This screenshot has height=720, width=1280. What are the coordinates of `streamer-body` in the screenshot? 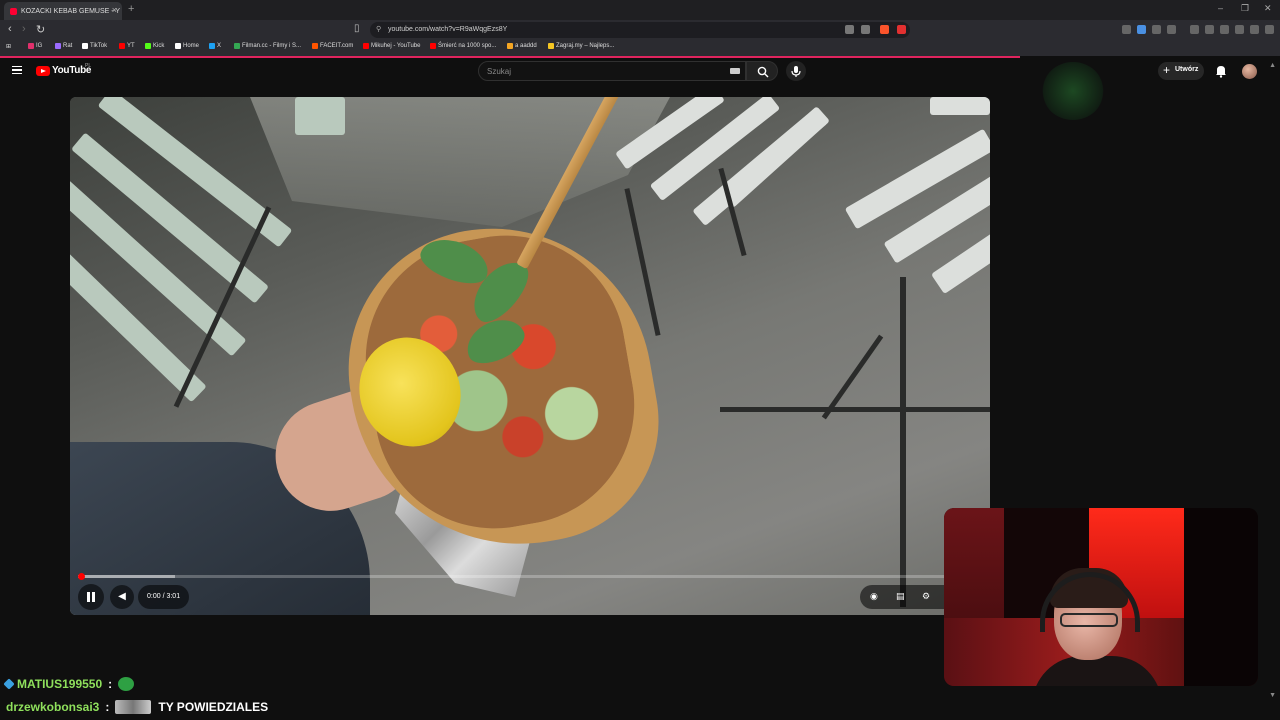 It's located at (1097, 671).